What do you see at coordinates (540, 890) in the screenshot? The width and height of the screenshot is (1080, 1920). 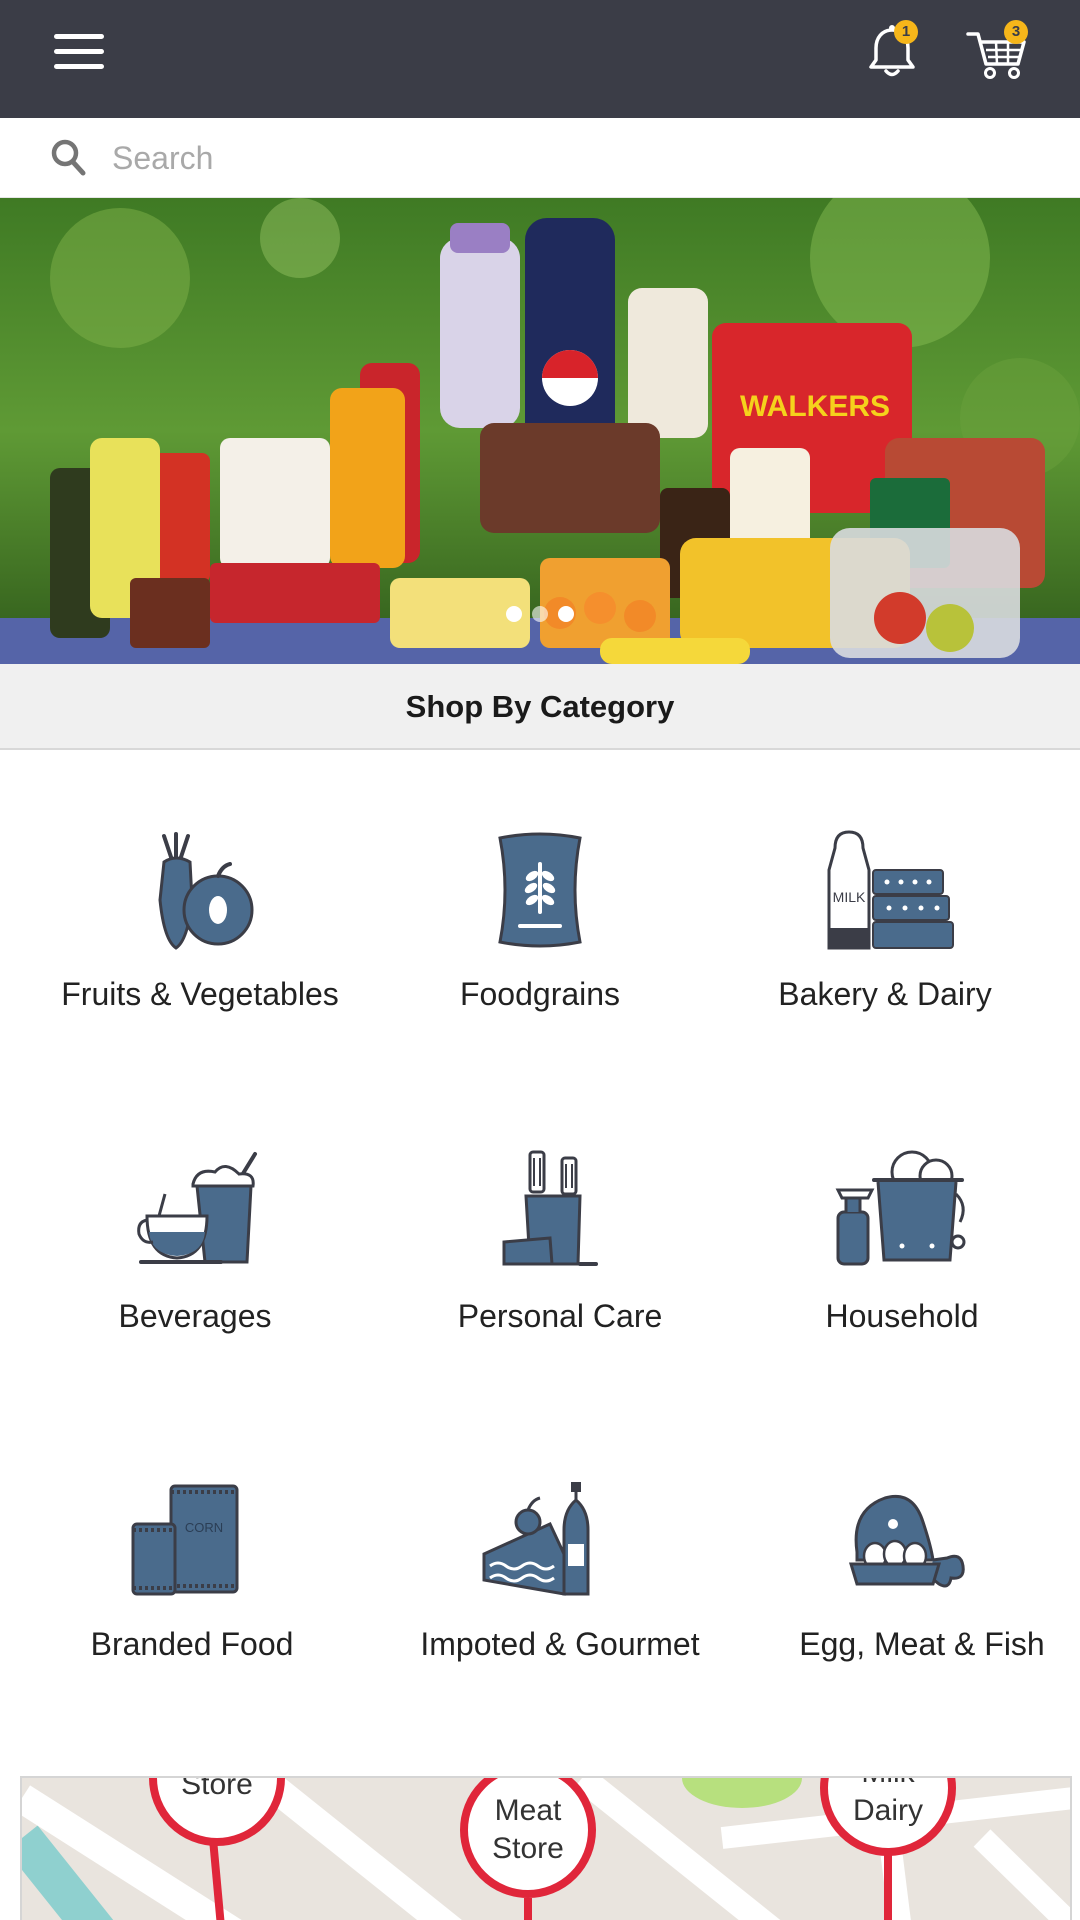 I see `foodgrains-icon` at bounding box center [540, 890].